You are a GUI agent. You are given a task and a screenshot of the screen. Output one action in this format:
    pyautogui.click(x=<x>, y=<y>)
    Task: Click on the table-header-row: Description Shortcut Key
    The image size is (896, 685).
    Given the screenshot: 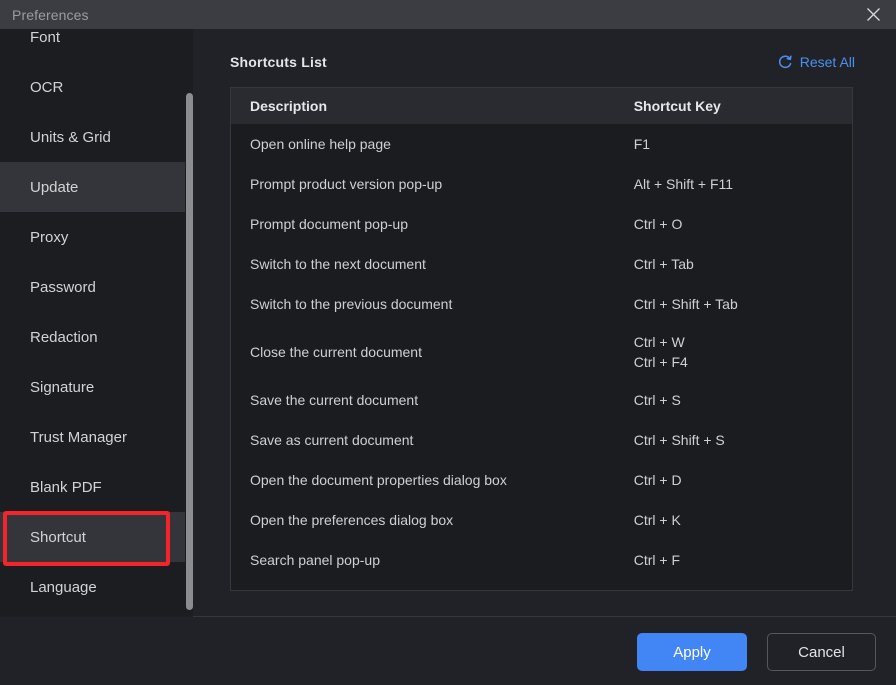 What is the action you would take?
    pyautogui.click(x=541, y=106)
    